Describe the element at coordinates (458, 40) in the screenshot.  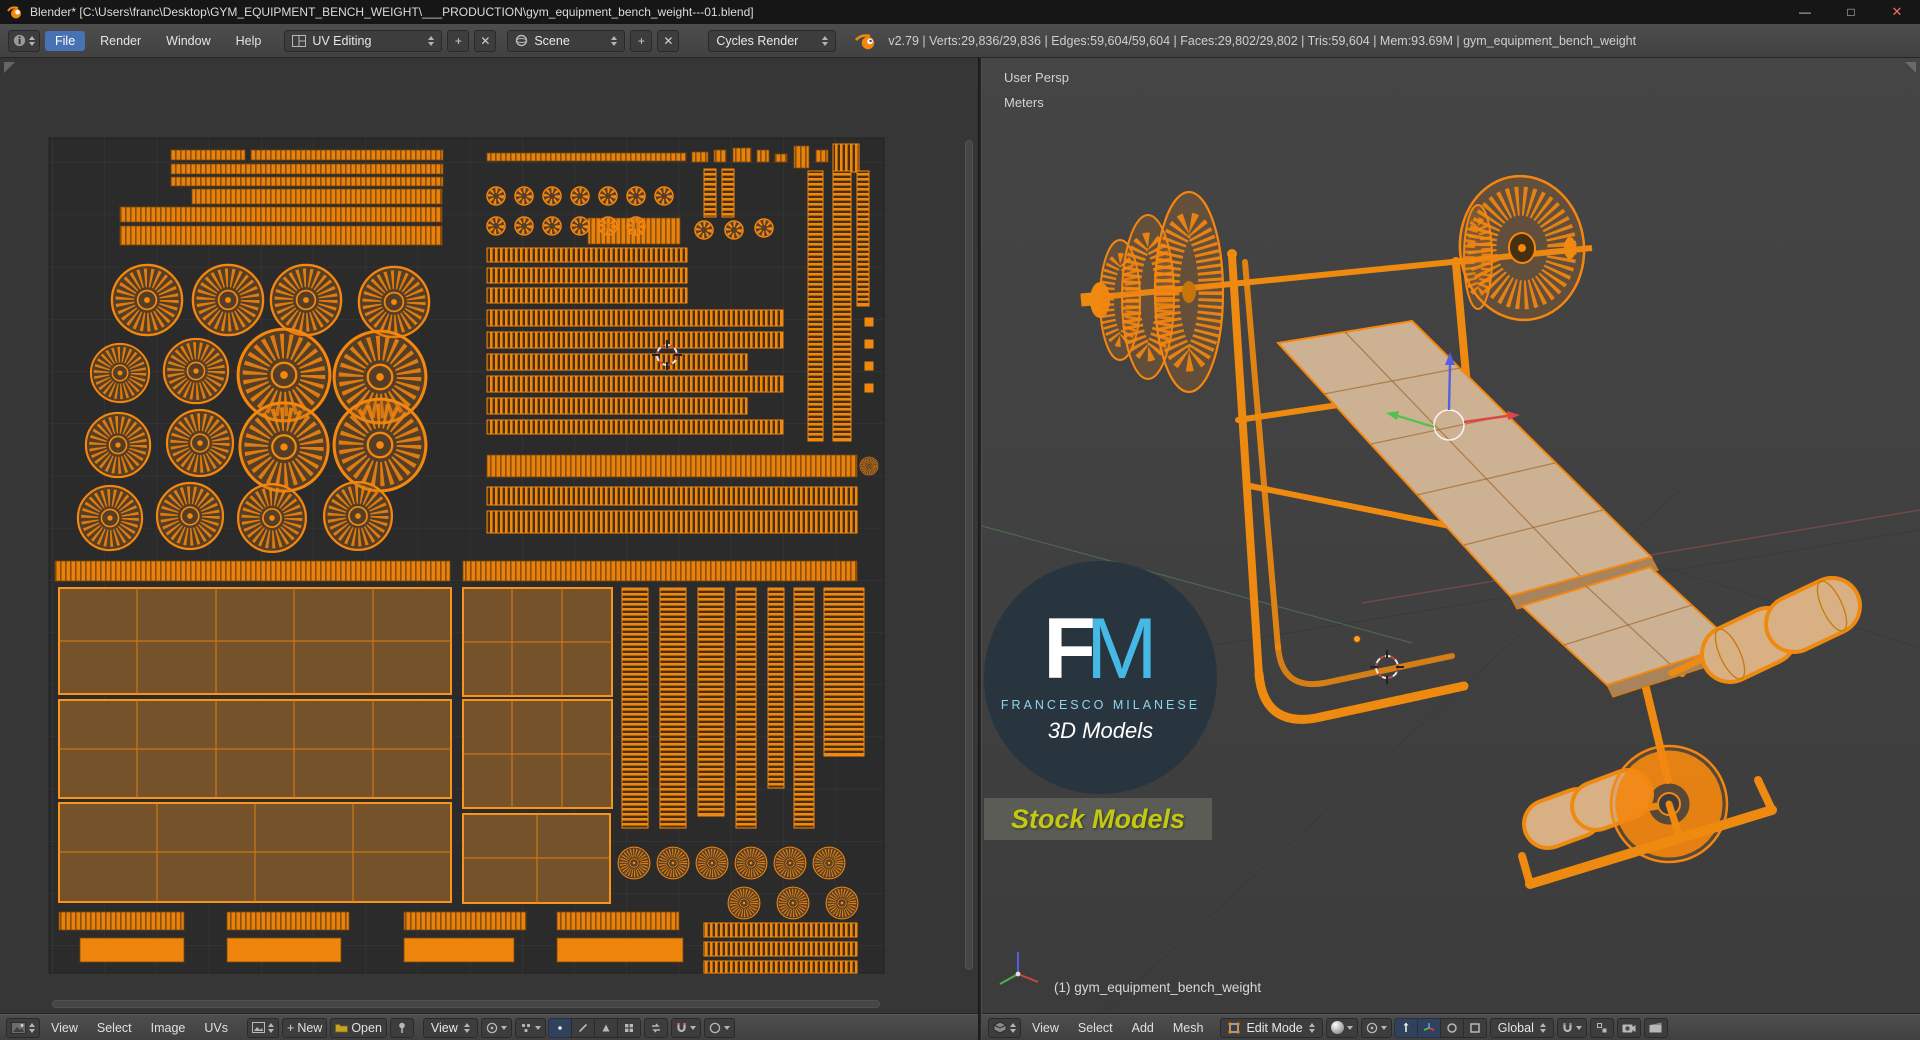
I see `layout-add-button: +` at that location.